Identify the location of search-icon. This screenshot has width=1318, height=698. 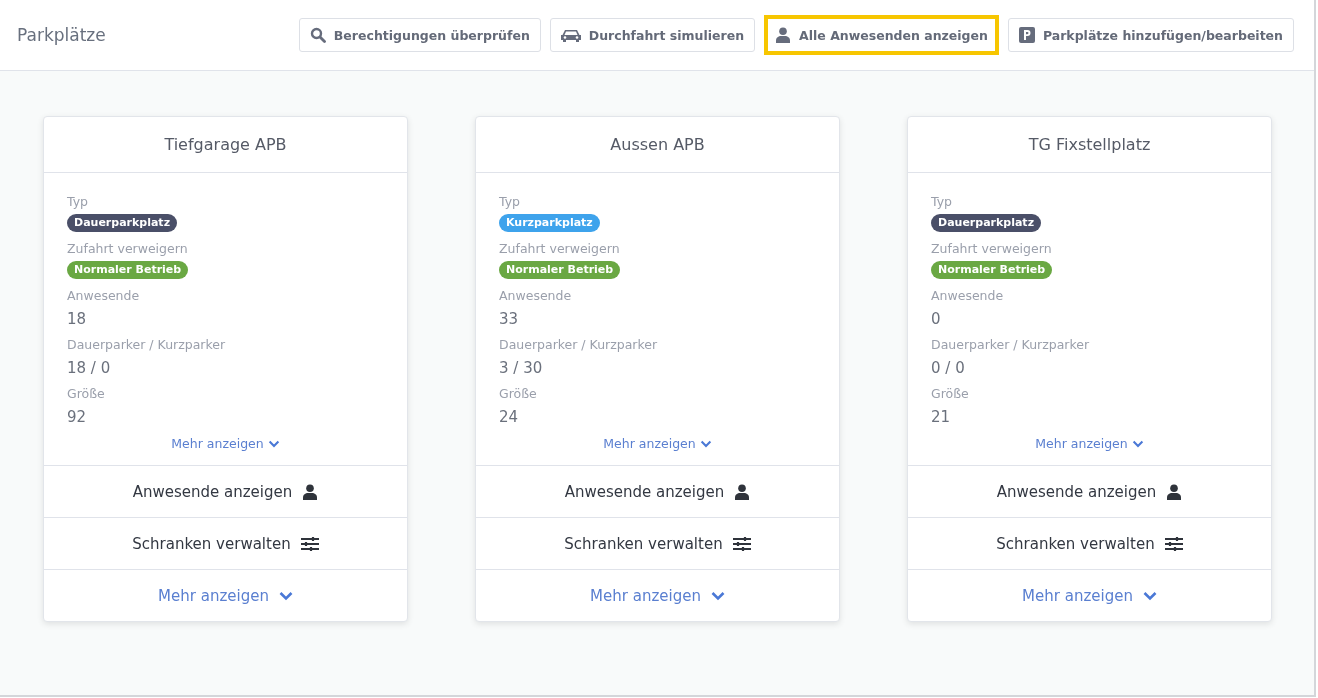
(317, 35).